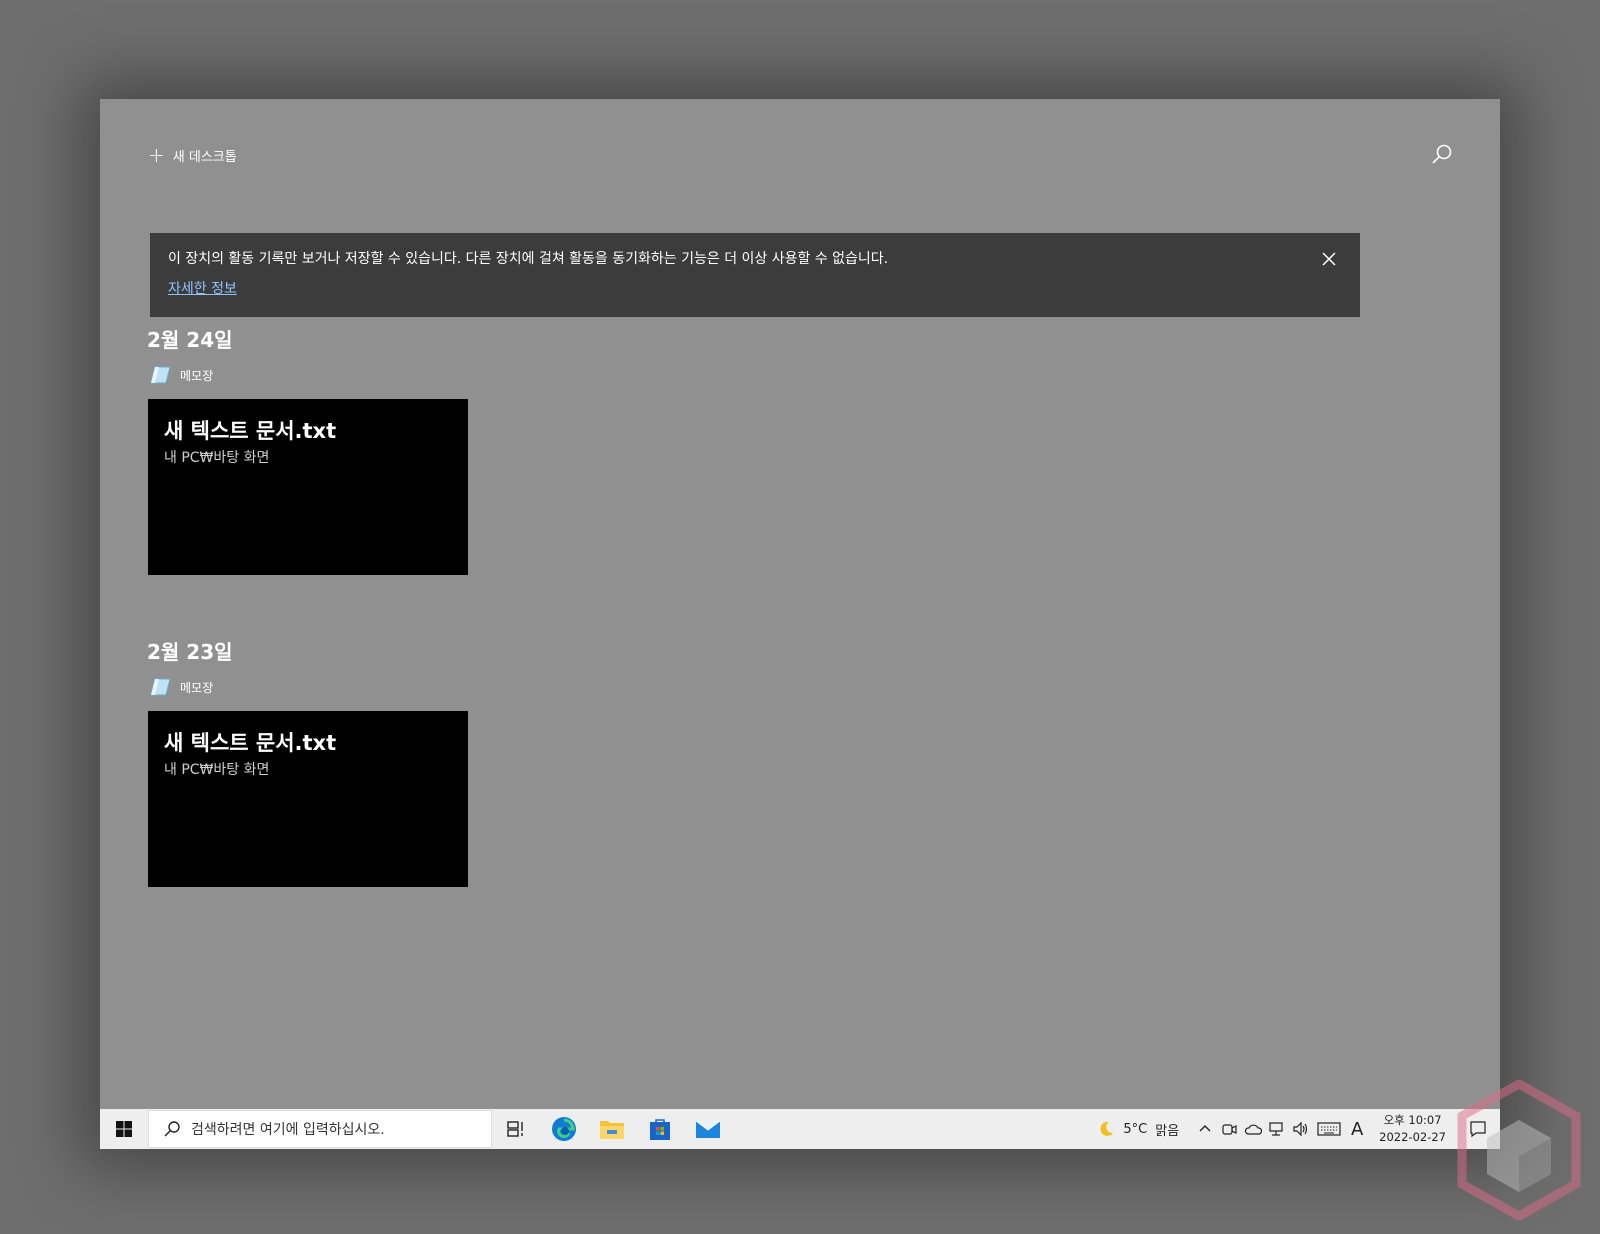 The width and height of the screenshot is (1600, 1234). I want to click on weather-widget: 5°C 맑음, so click(1145, 1129).